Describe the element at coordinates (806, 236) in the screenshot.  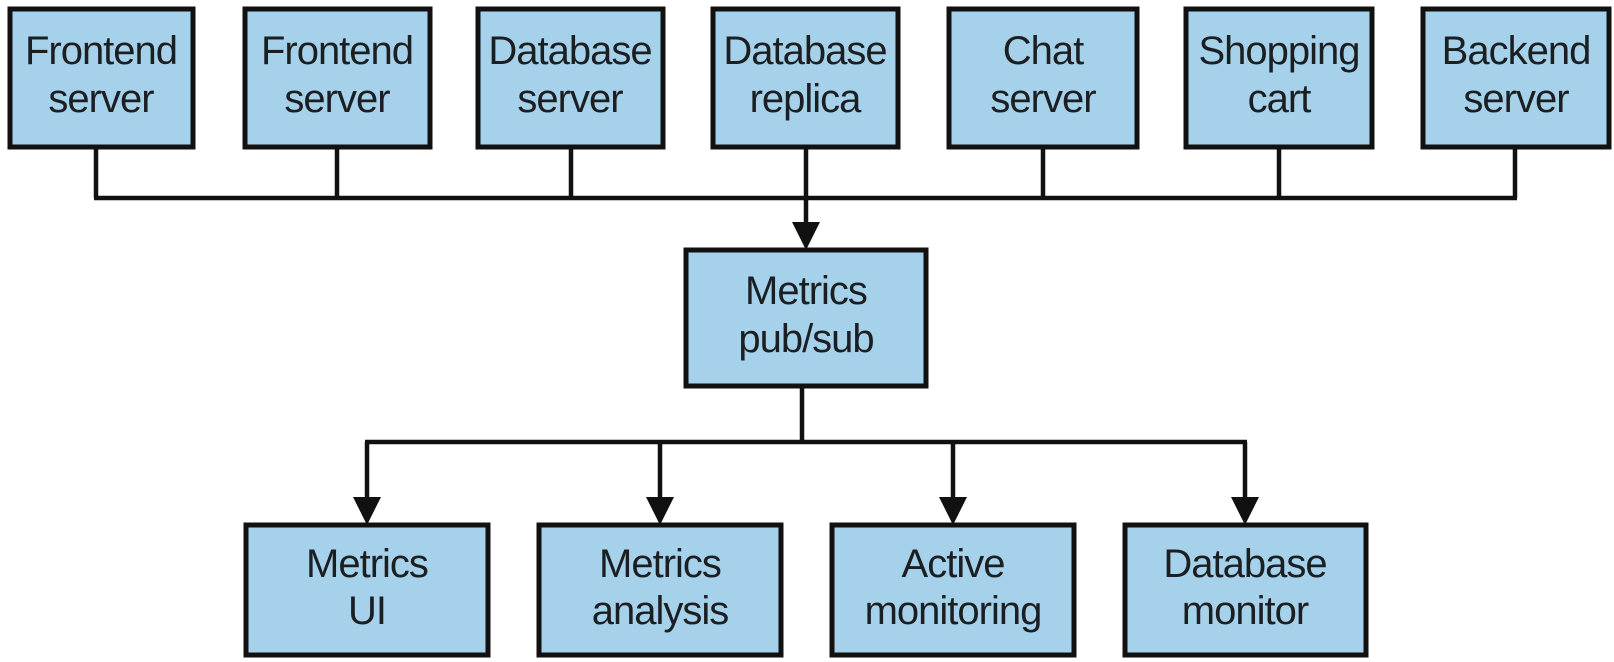
I see `arrowhead-to-hub` at that location.